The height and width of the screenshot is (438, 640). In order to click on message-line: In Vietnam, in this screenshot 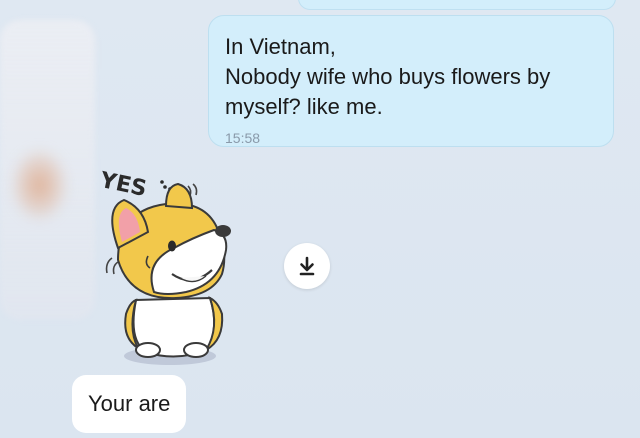, I will do `click(280, 46)`.